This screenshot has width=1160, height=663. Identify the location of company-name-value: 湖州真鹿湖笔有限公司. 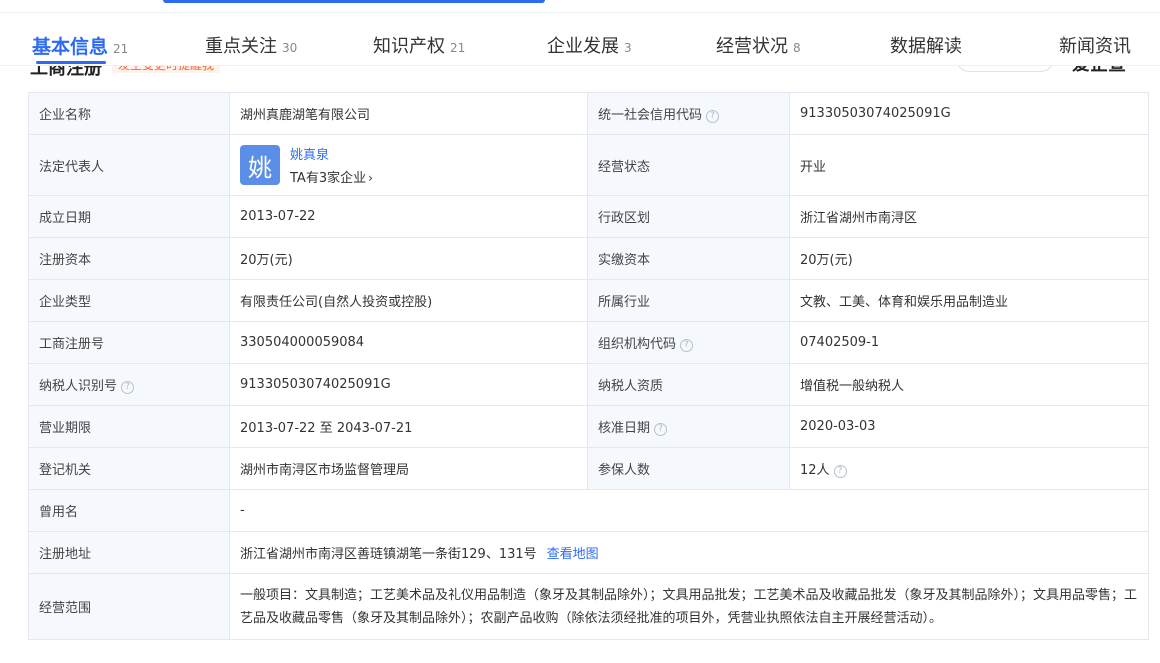
(408, 113).